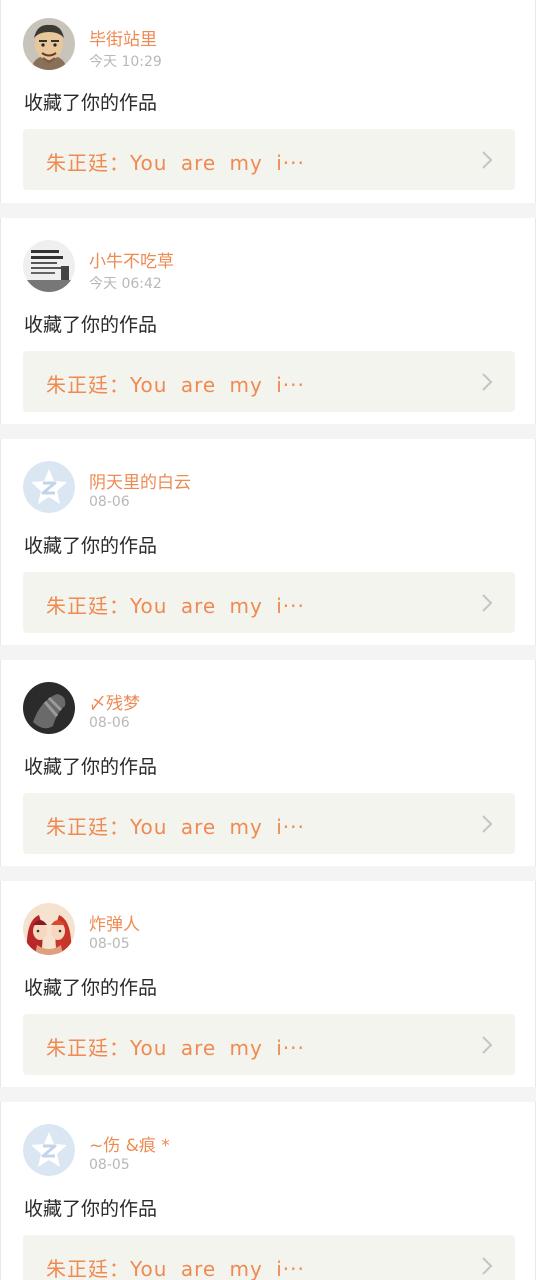  Describe the element at coordinates (140, 480) in the screenshot. I see `username: 阴天里的白云` at that location.